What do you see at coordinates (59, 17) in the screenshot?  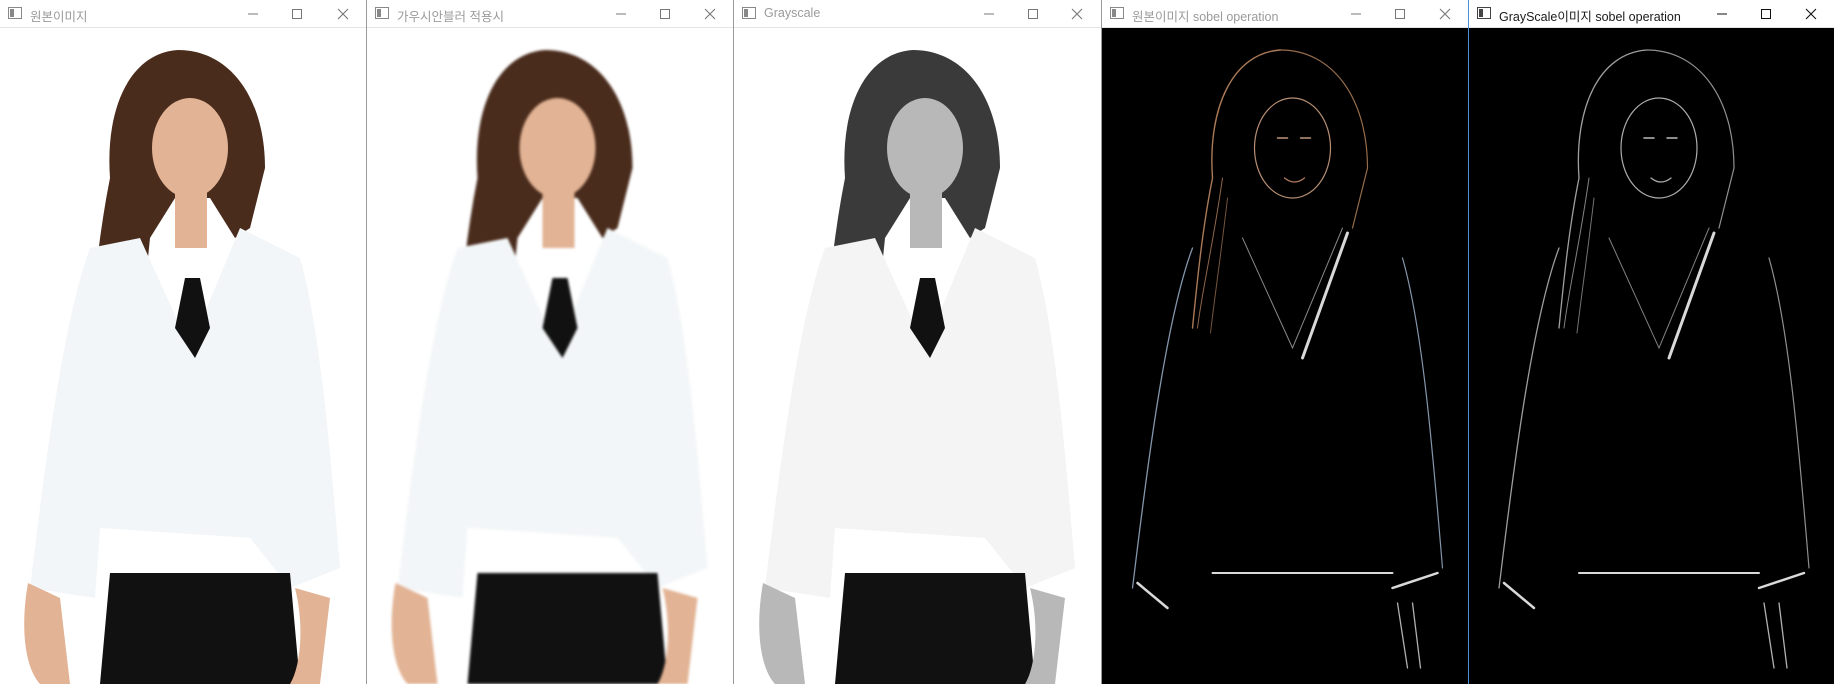 I see `window-title: 원본이미지` at bounding box center [59, 17].